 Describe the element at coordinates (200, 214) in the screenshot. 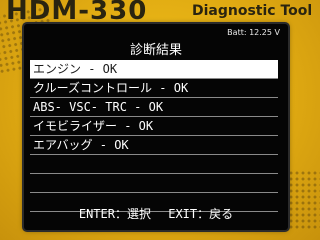

I see `exit-key-hint: EXIT：戻る` at that location.